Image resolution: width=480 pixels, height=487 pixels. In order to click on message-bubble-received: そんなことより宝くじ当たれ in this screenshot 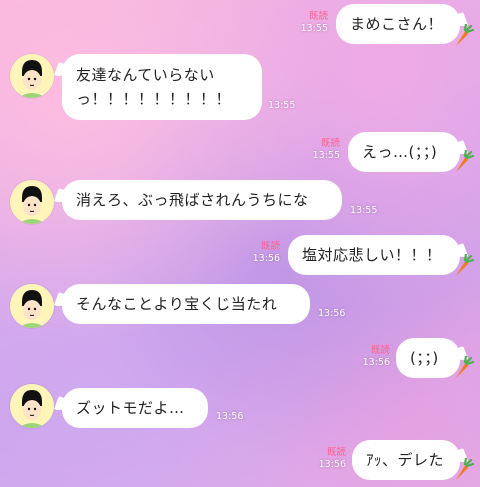, I will do `click(186, 304)`.